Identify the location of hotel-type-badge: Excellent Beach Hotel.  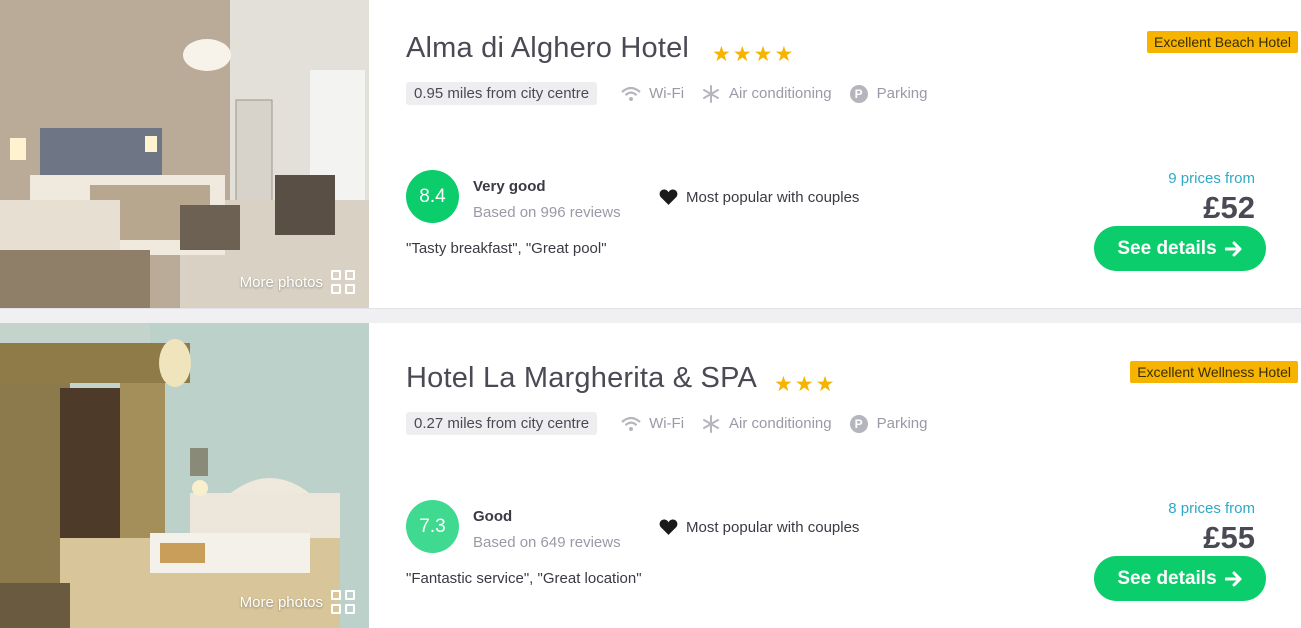
(1222, 42).